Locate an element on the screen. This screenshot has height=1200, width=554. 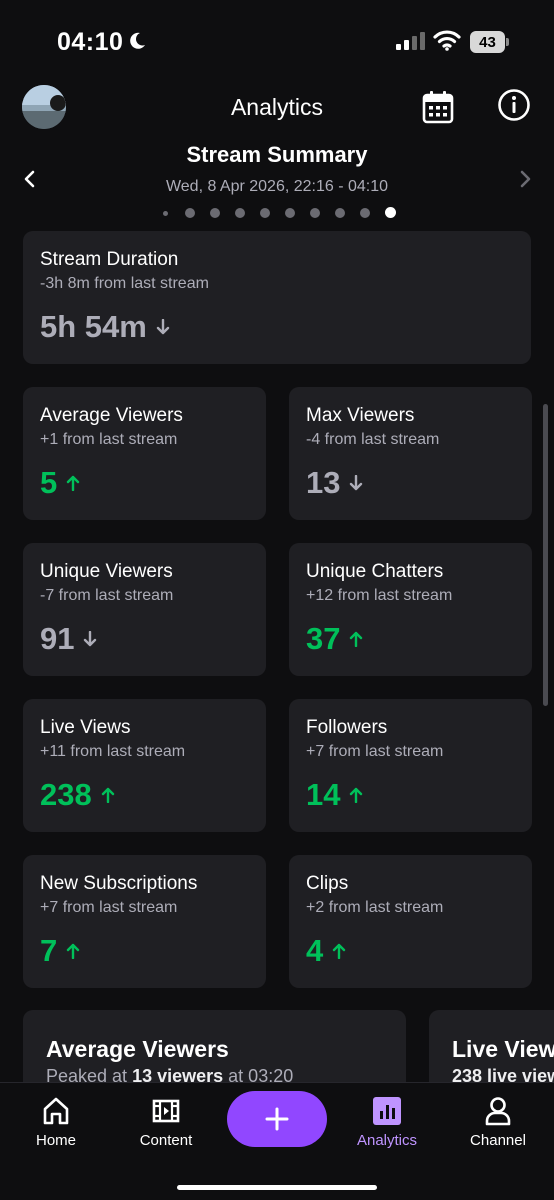
card-title: Live Views is located at coordinates (85, 727).